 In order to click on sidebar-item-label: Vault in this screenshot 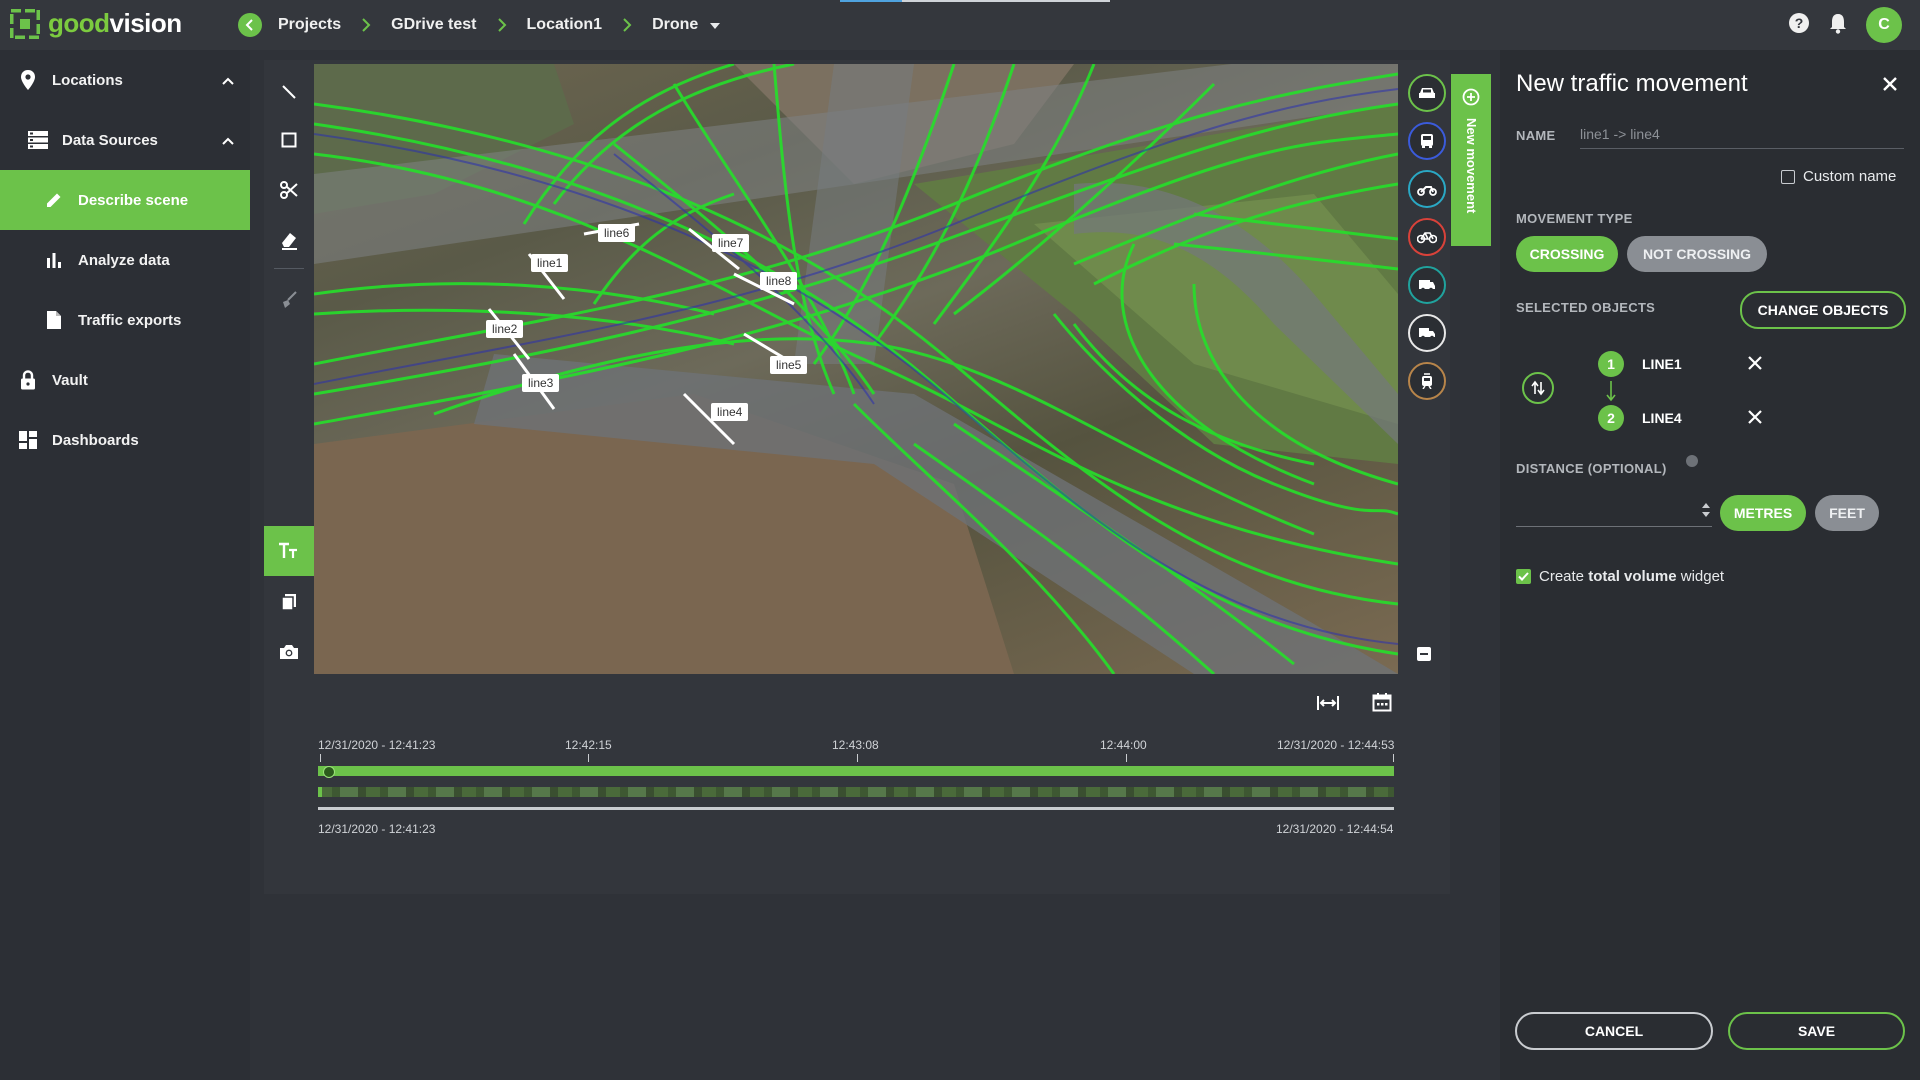, I will do `click(70, 380)`.